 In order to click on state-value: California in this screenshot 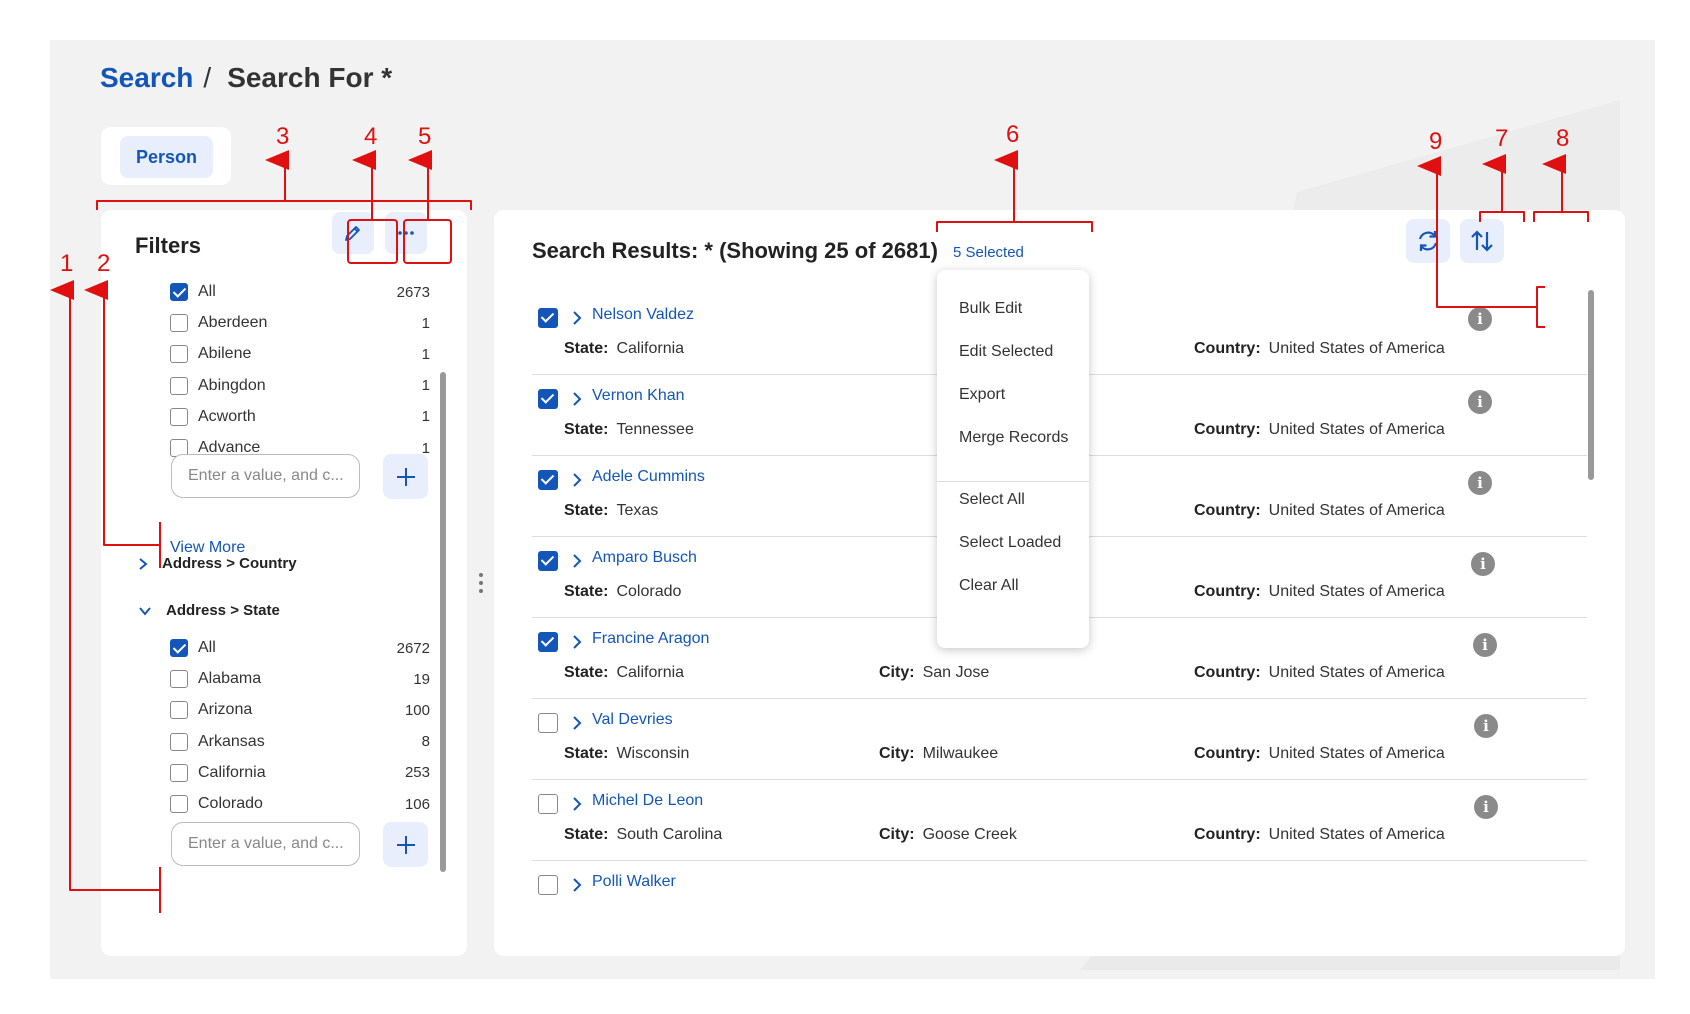, I will do `click(650, 348)`.